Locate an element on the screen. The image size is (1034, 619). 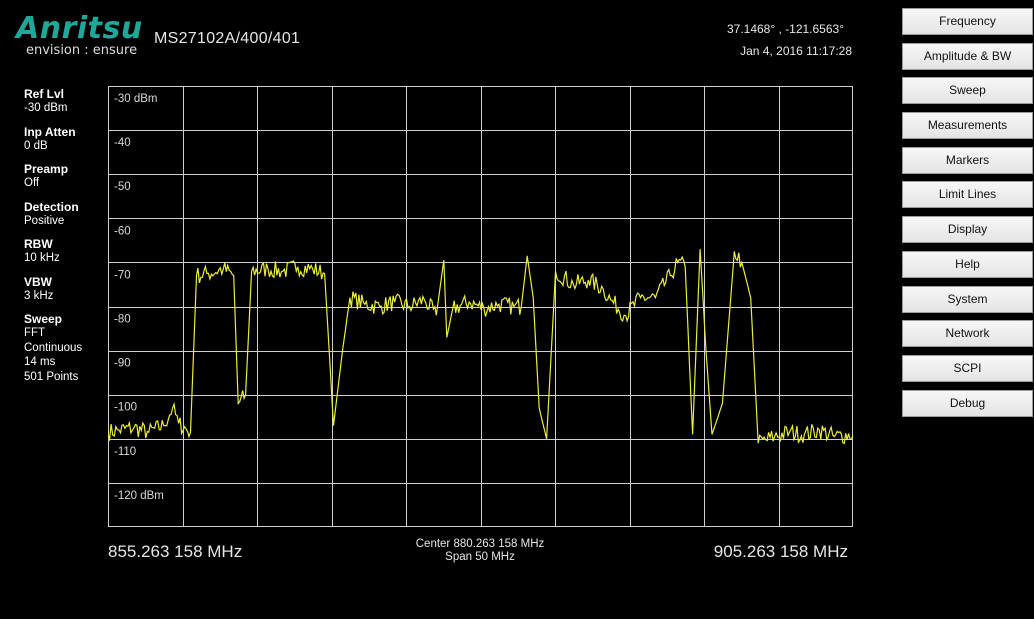
amplitude-bw-button: Amplitude & BW is located at coordinates (967, 56).